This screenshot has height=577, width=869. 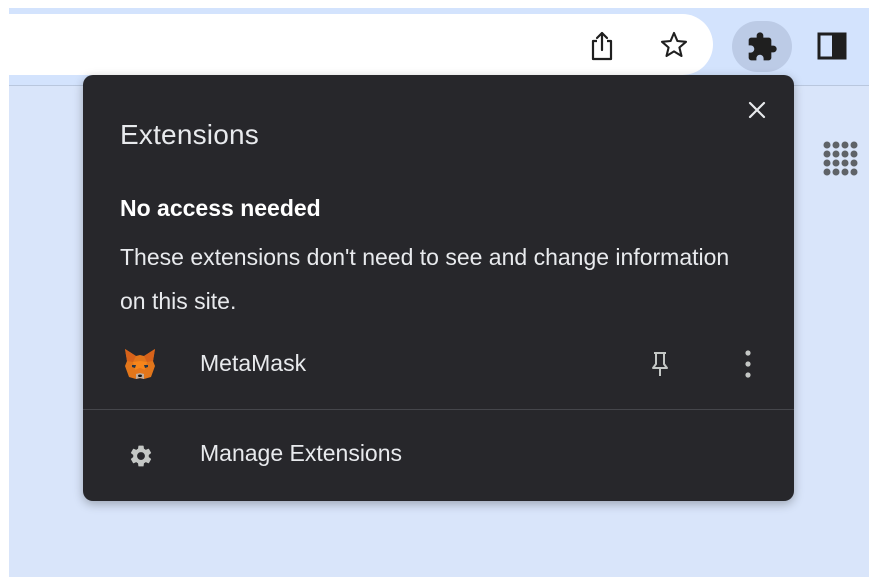 I want to click on pin-button, so click(x=660, y=364).